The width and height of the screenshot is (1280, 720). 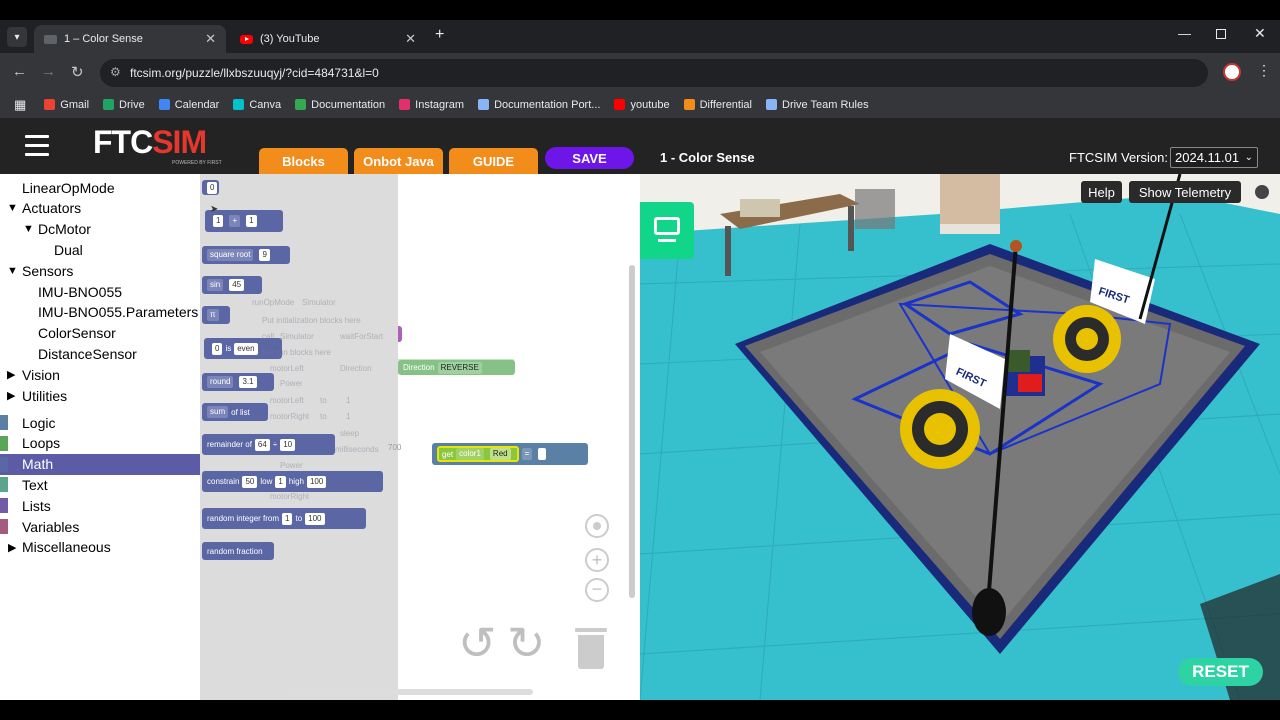 I want to click on number-block: 0, so click(x=210, y=187).